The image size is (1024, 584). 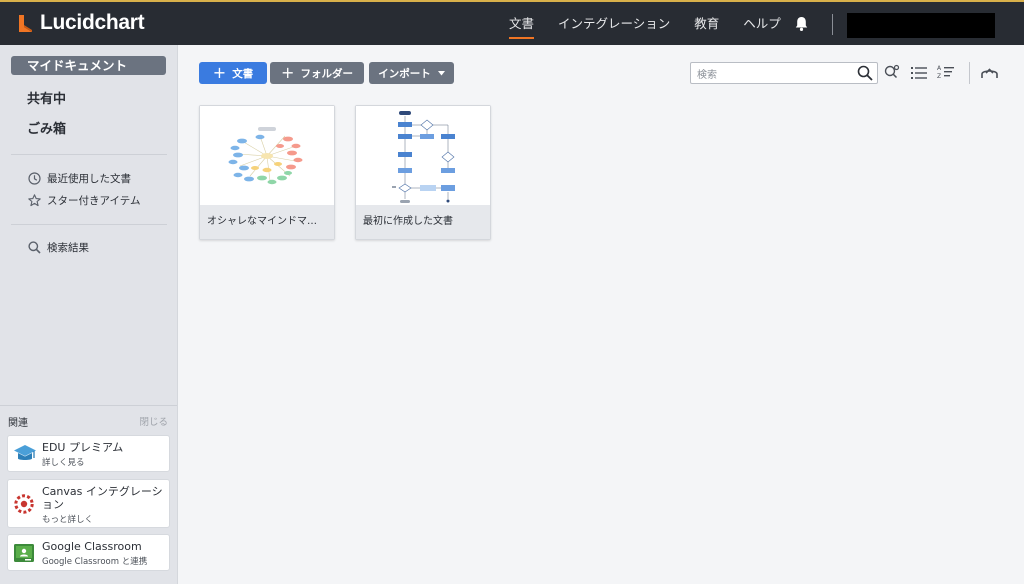 What do you see at coordinates (404, 73) in the screenshot?
I see `button-label: インポート` at bounding box center [404, 73].